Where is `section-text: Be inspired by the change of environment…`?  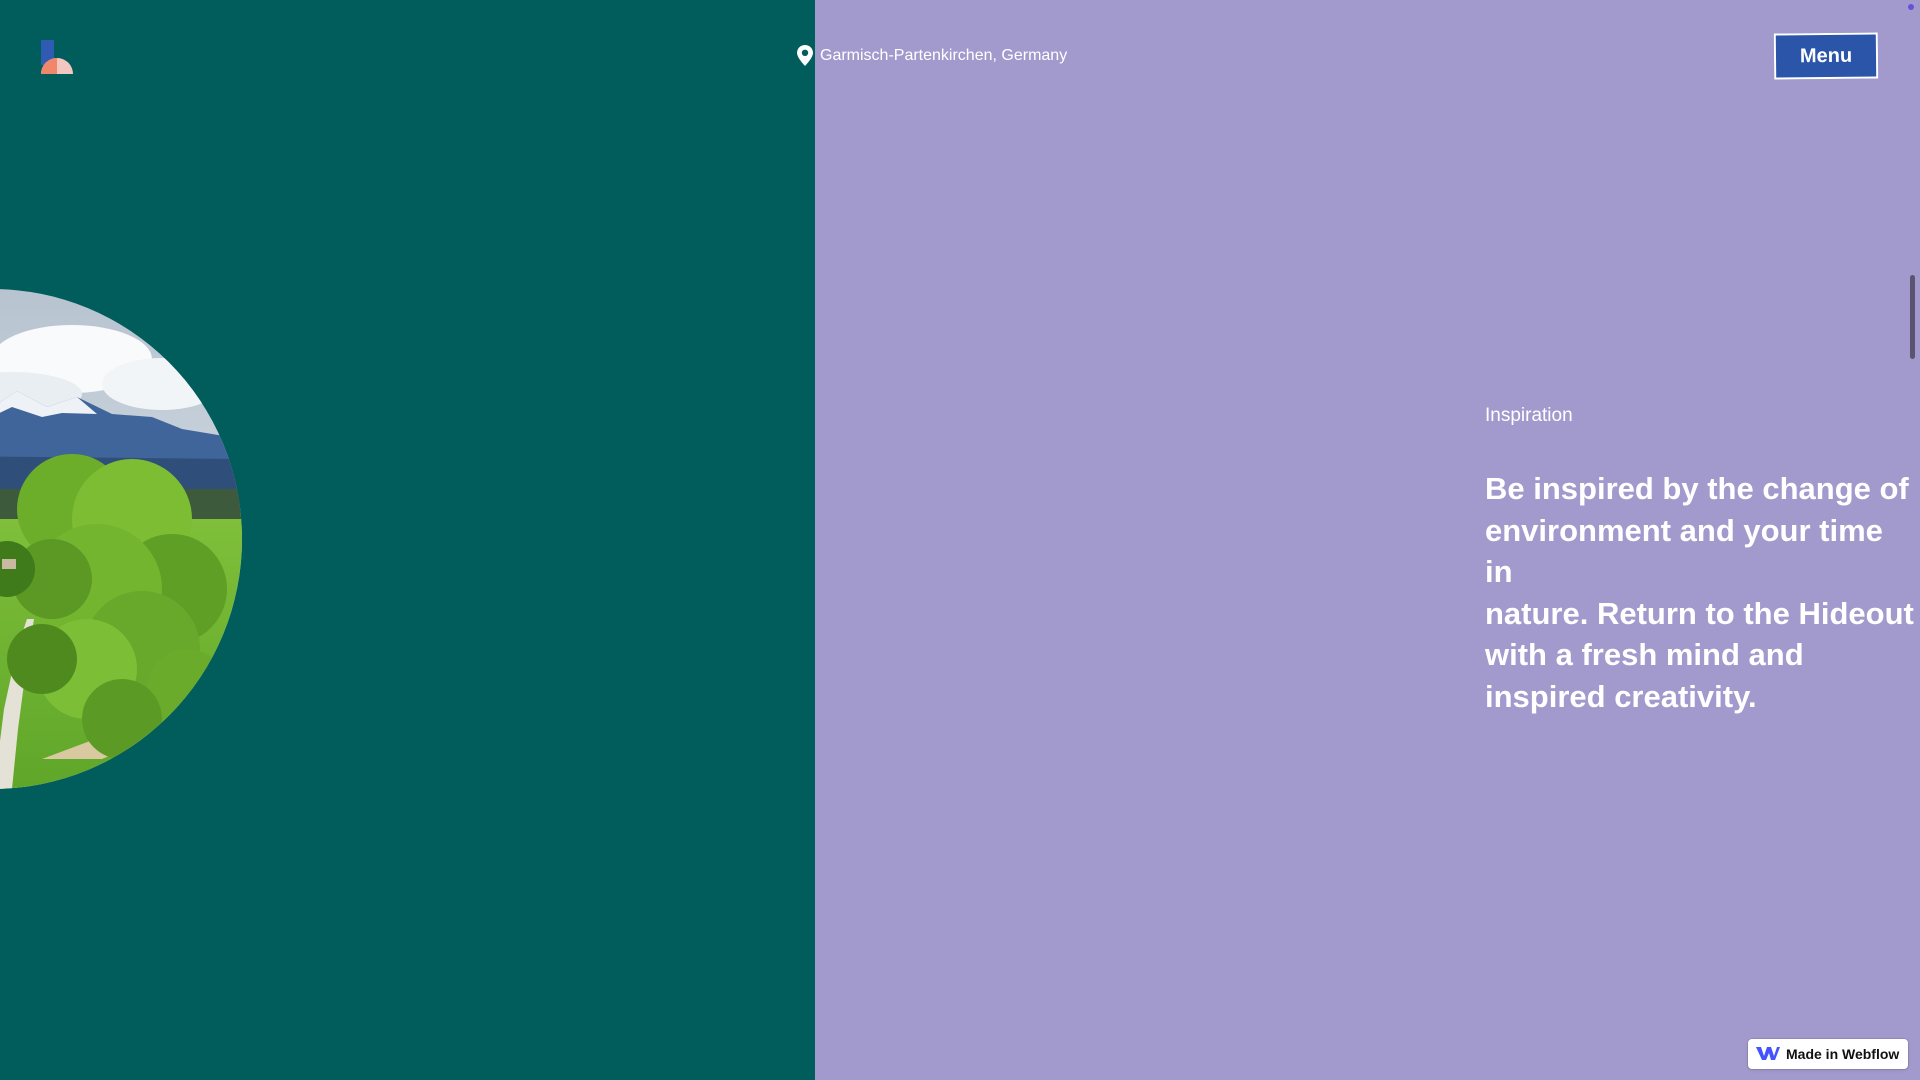 section-text: Be inspired by the change of environment… is located at coordinates (1699, 592).